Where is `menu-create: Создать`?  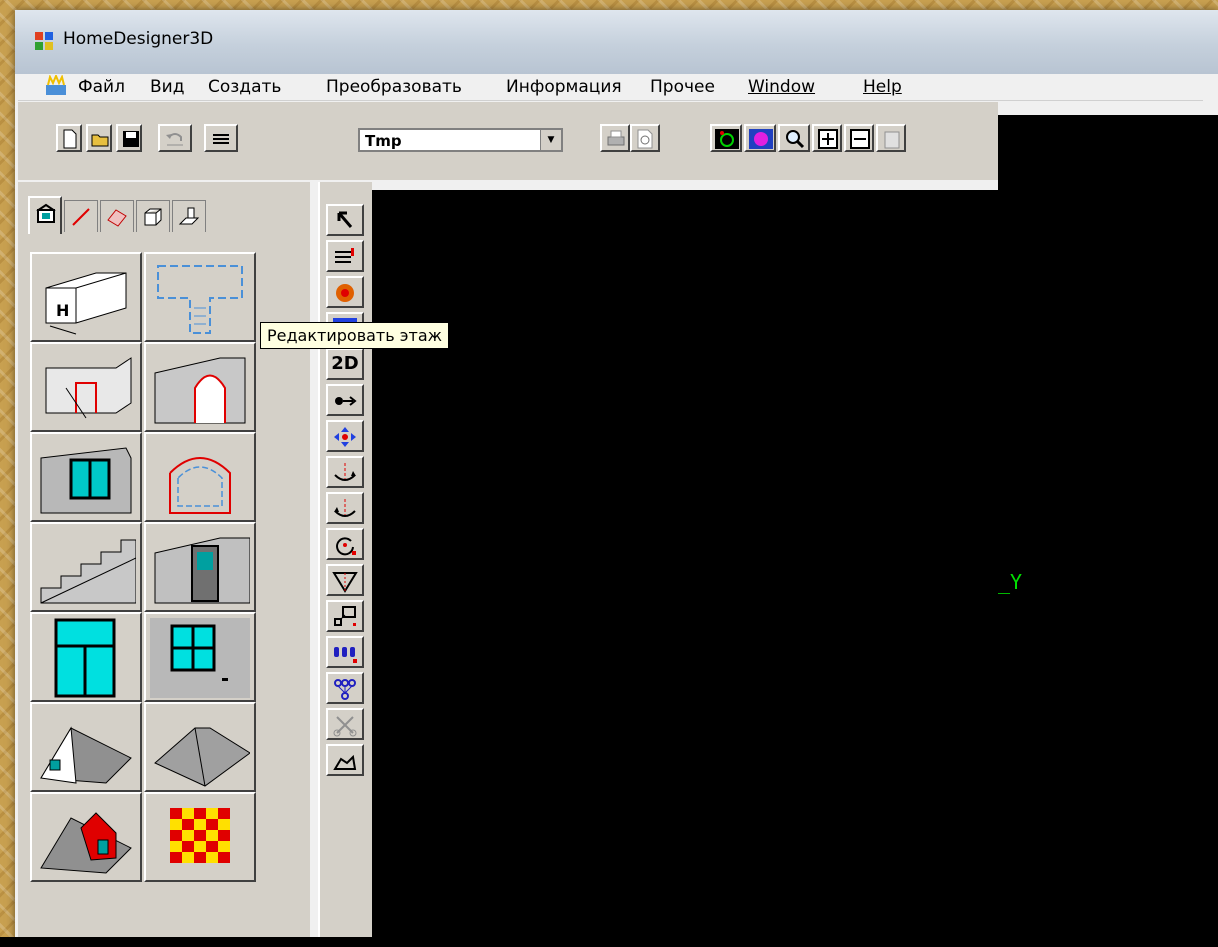
menu-create: Создать is located at coordinates (244, 87).